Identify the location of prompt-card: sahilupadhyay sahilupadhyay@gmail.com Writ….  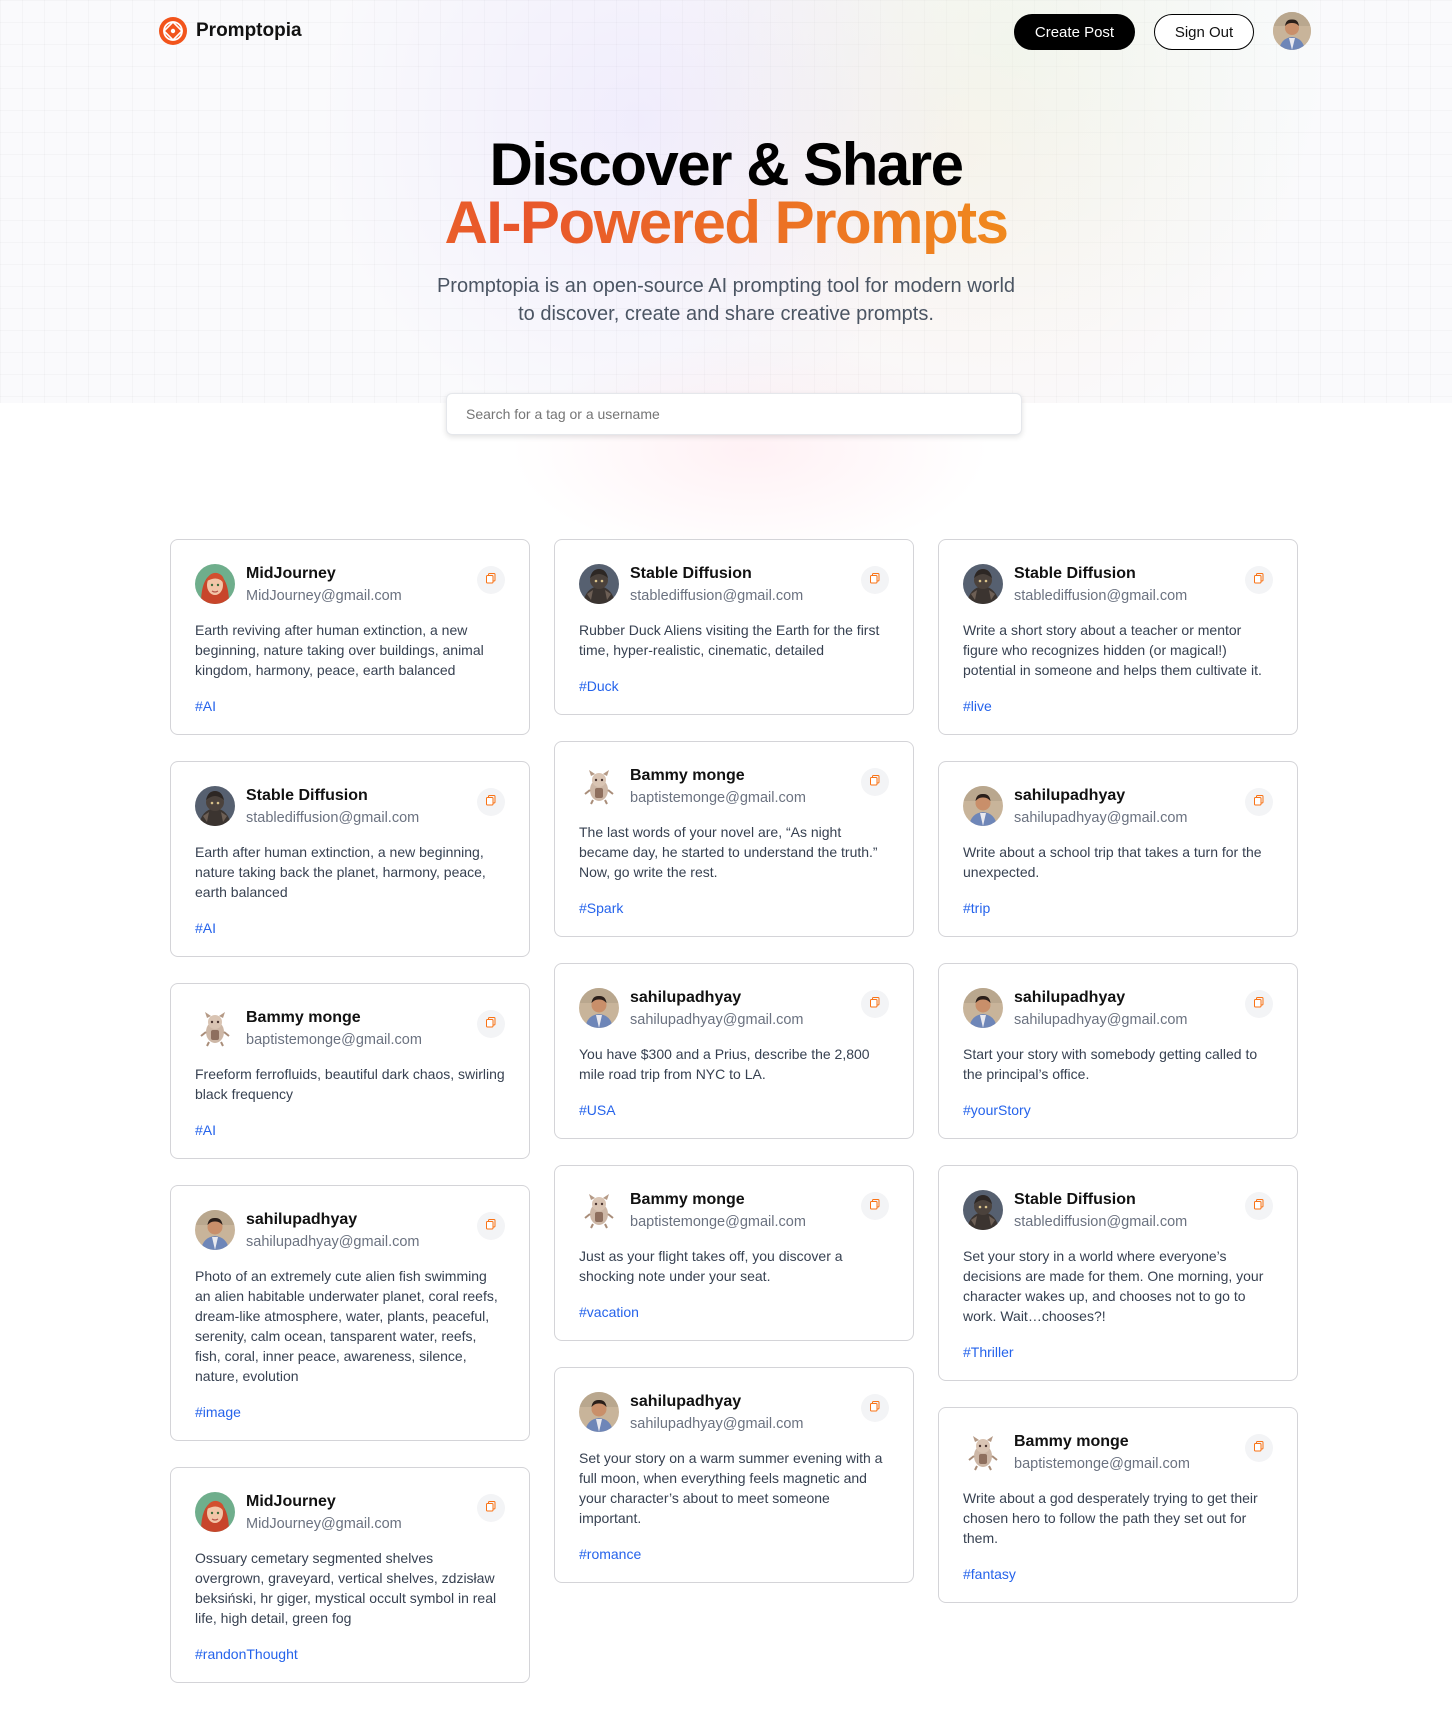
(1118, 849).